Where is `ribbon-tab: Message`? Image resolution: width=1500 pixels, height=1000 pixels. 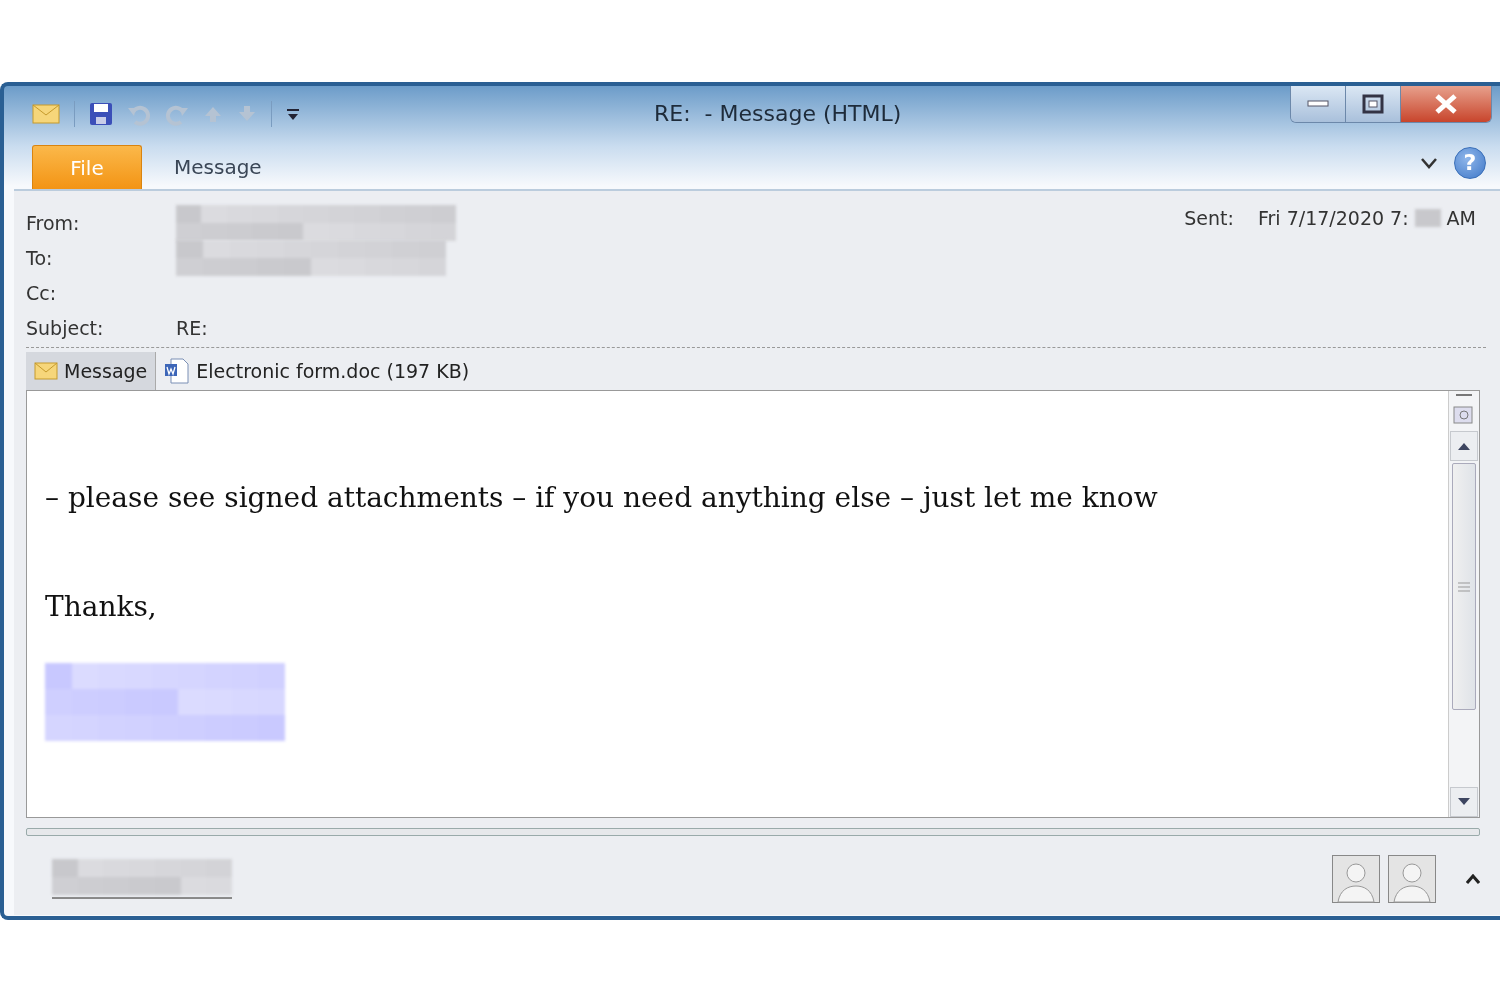
ribbon-tab: Message is located at coordinates (218, 167).